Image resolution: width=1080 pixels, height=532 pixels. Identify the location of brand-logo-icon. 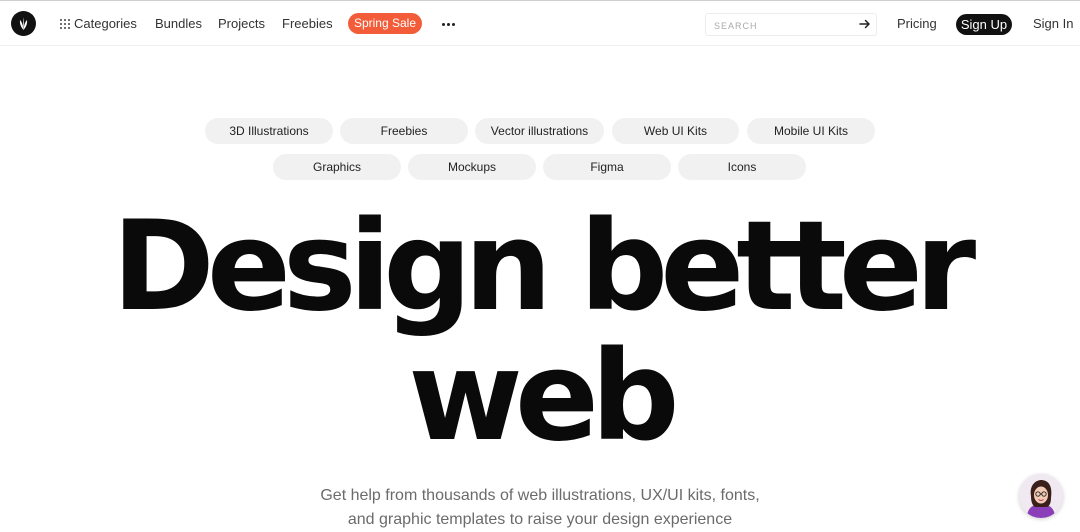
(23, 23).